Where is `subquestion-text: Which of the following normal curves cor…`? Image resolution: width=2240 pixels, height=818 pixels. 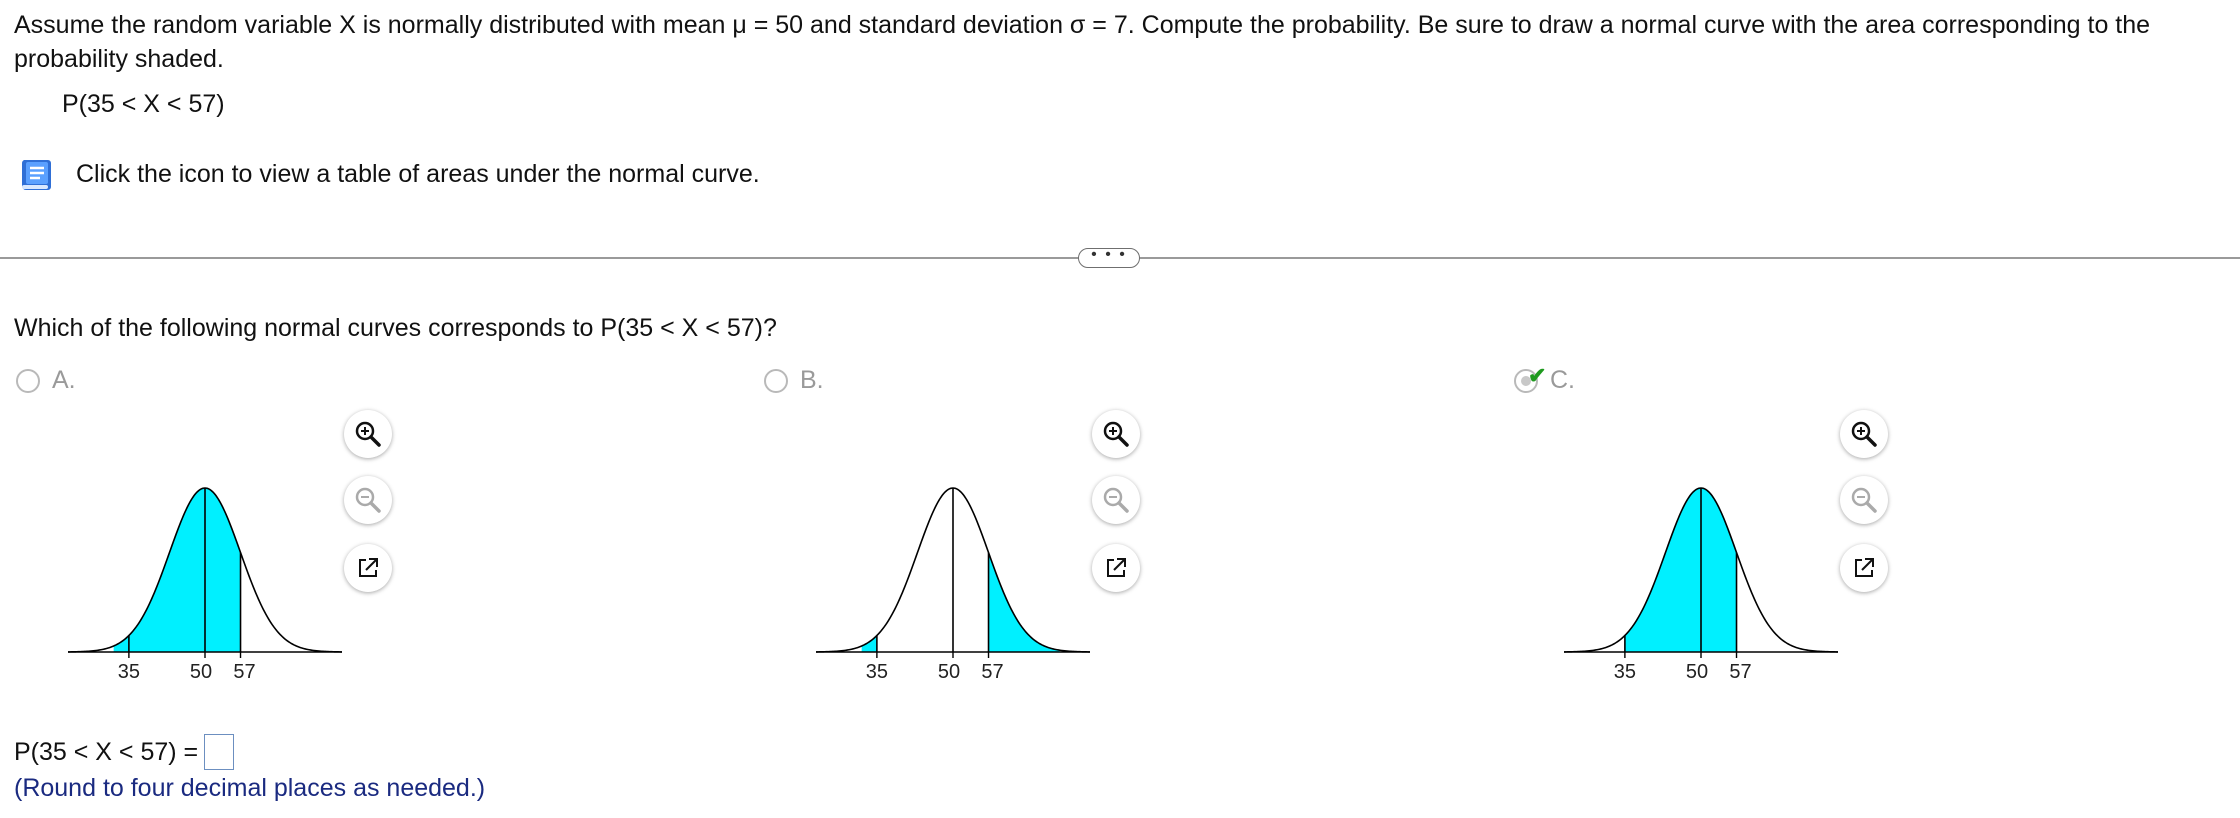 subquestion-text: Which of the following normal curves cor… is located at coordinates (395, 328).